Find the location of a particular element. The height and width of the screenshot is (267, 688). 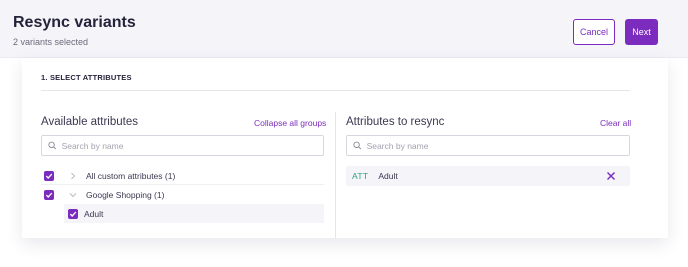

selected-attribute-label: Adult is located at coordinates (388, 176).